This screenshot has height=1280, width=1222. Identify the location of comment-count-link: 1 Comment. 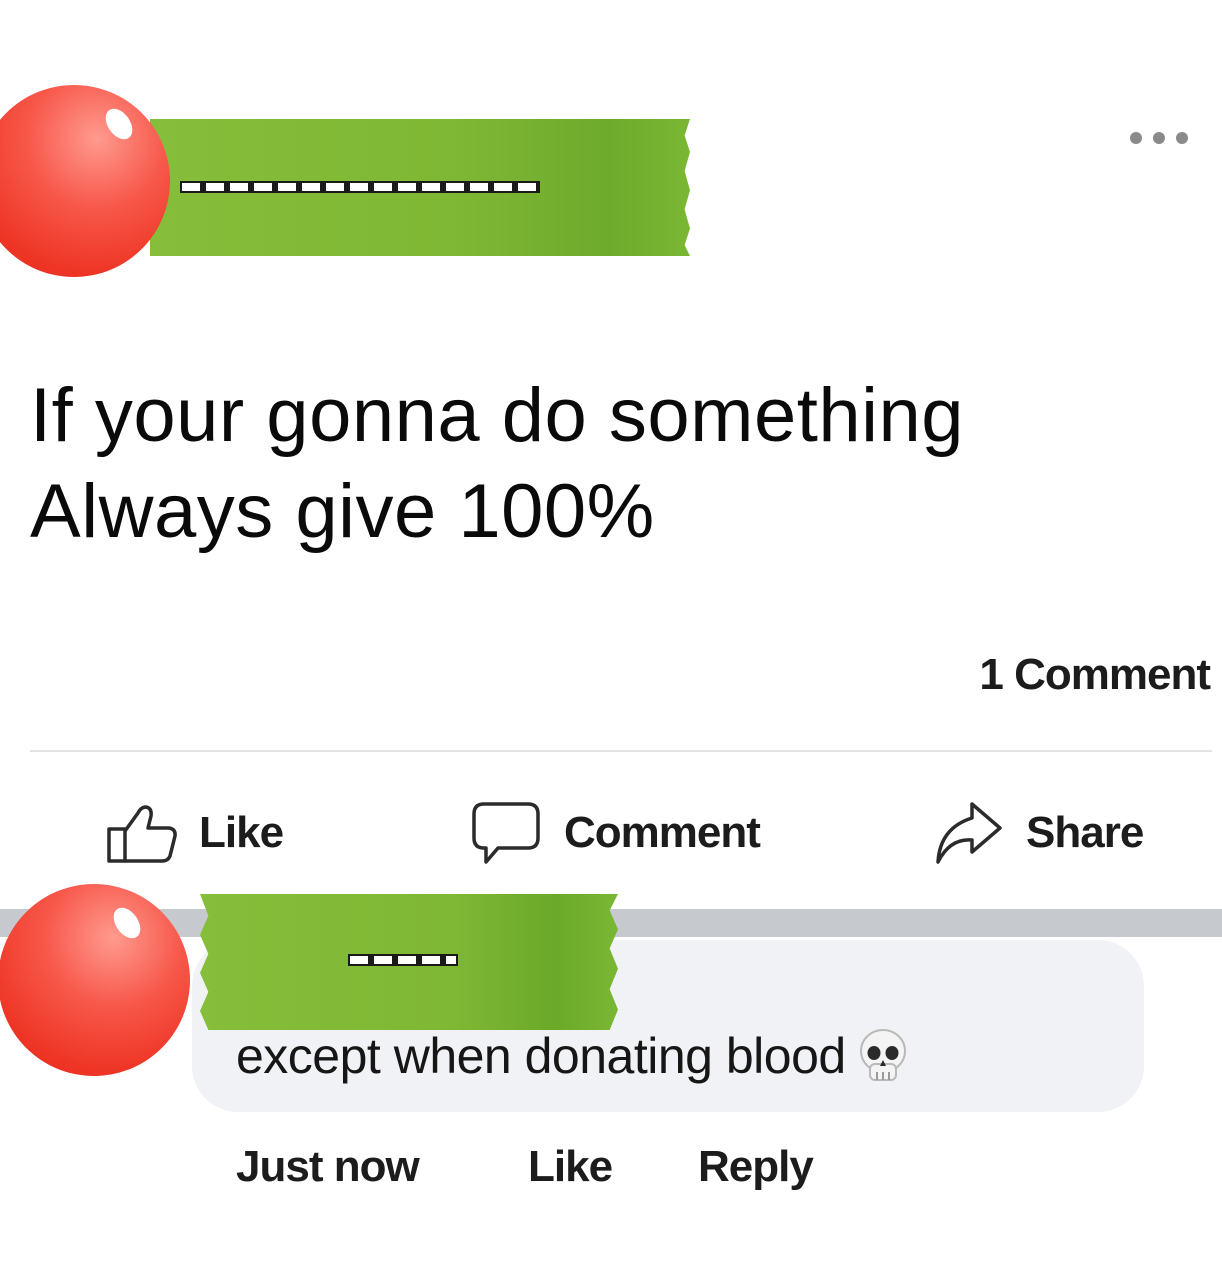
(1095, 675).